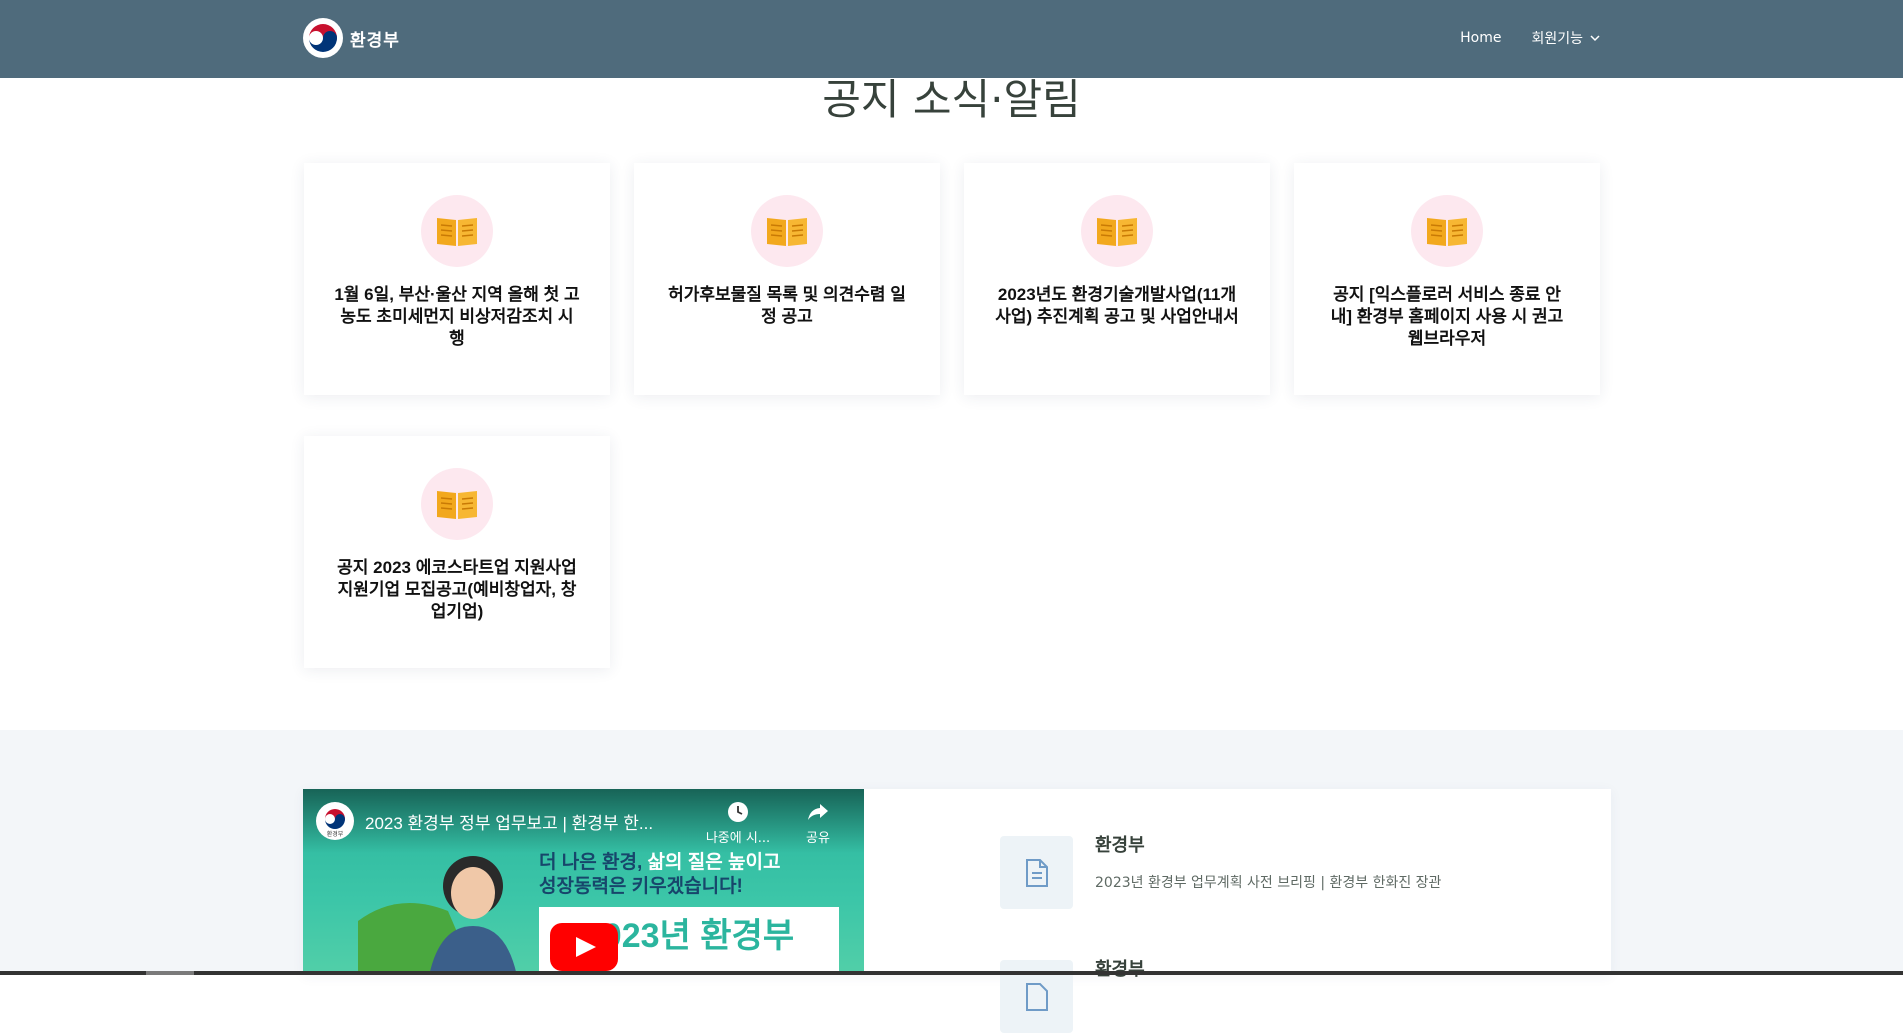 The width and height of the screenshot is (1903, 1033). Describe the element at coordinates (1530, 38) in the screenshot. I see `main-nav: Home 회원기능` at that location.